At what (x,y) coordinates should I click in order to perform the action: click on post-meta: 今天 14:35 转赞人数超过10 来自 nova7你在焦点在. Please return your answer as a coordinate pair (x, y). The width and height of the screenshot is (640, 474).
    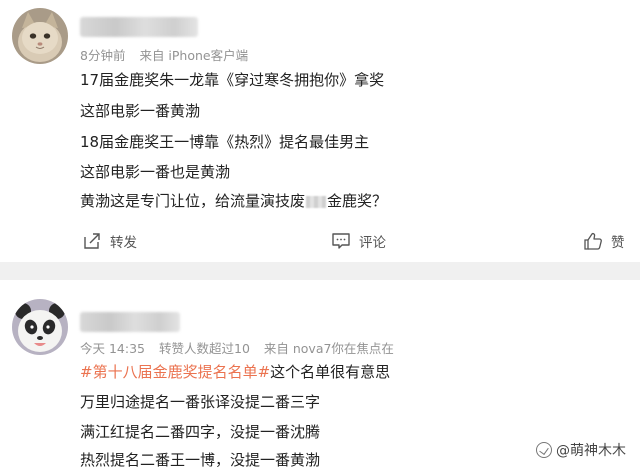
    Looking at the image, I should click on (237, 347).